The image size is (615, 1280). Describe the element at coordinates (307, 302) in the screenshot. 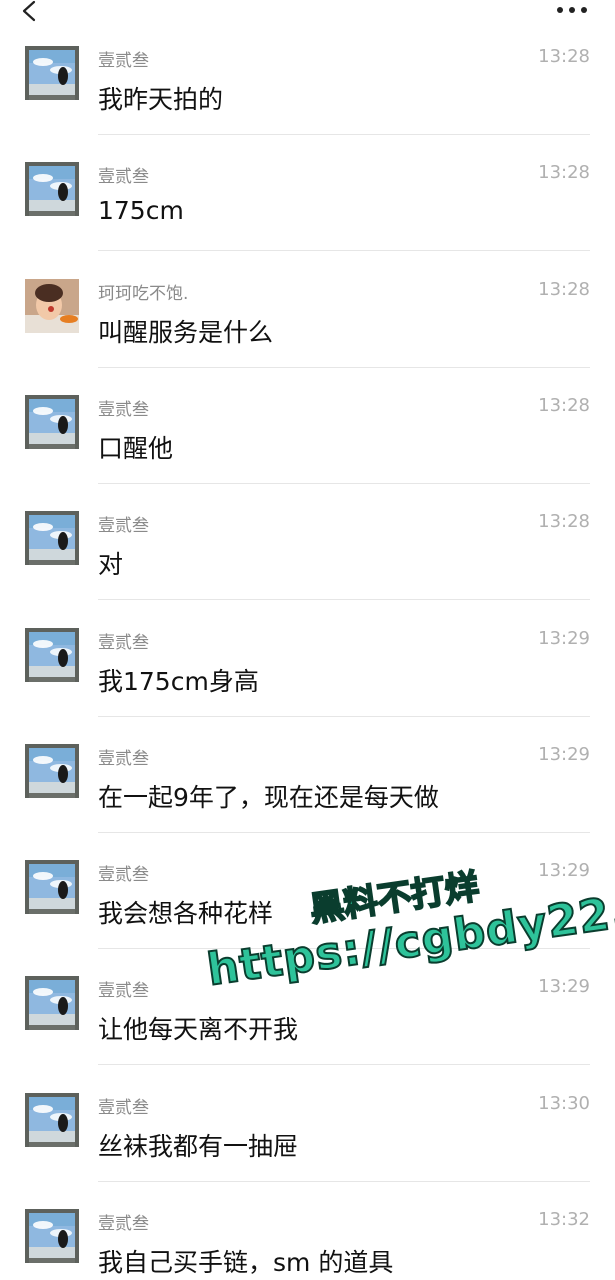

I see `message-item: 珂珂吃不饱. 13:28 叫醒服务是什么` at that location.